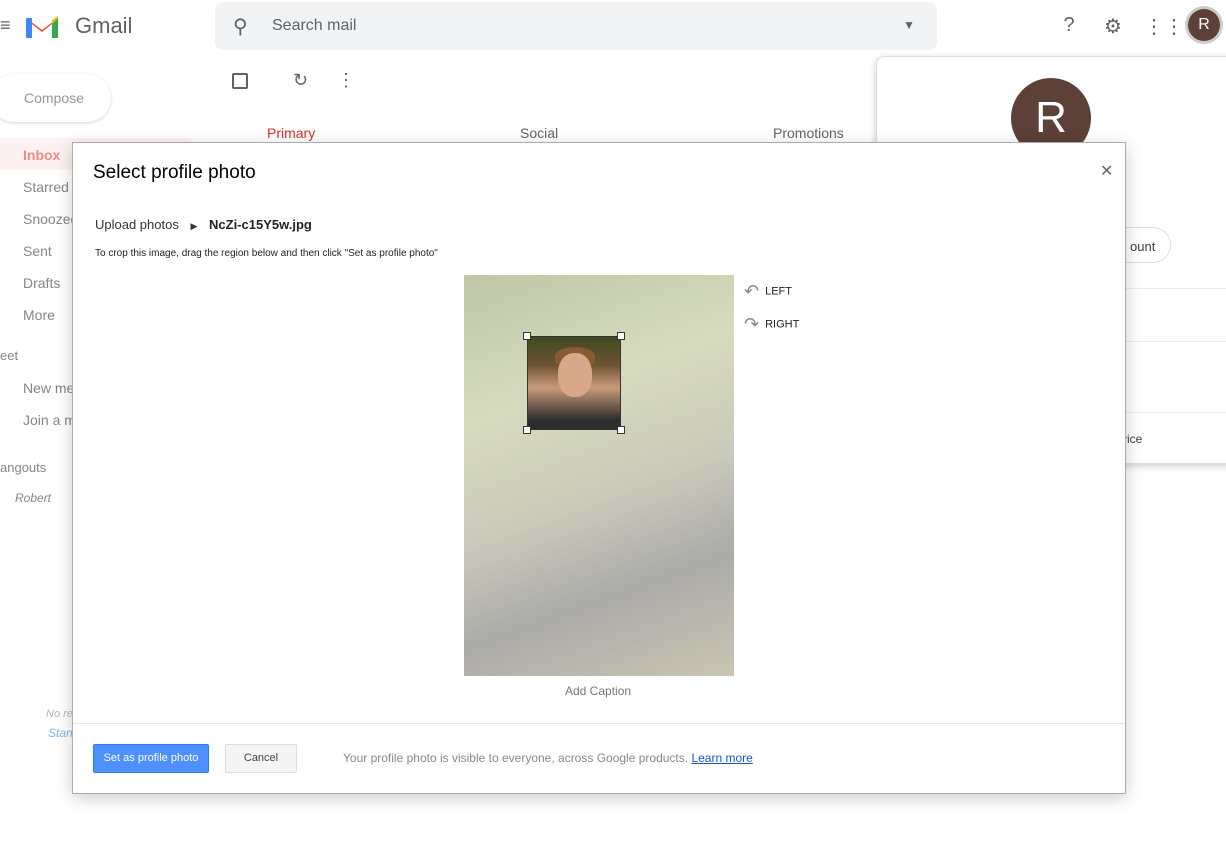  What do you see at coordinates (909, 25) in the screenshot?
I see `search-options-icon: ▼` at bounding box center [909, 25].